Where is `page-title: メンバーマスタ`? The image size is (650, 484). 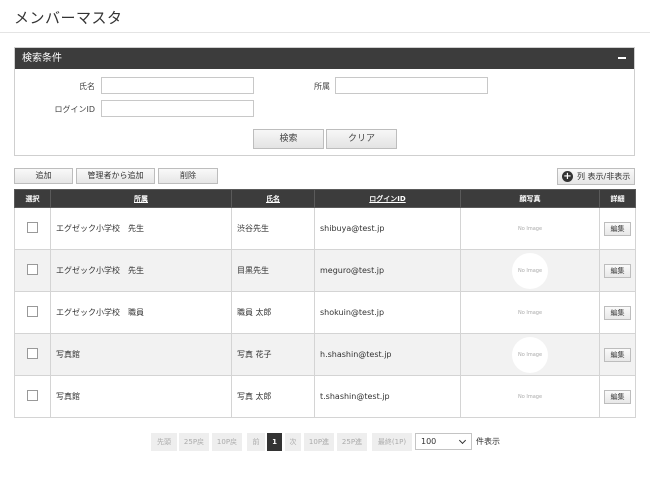
page-title: メンバーマスタ is located at coordinates (68, 18).